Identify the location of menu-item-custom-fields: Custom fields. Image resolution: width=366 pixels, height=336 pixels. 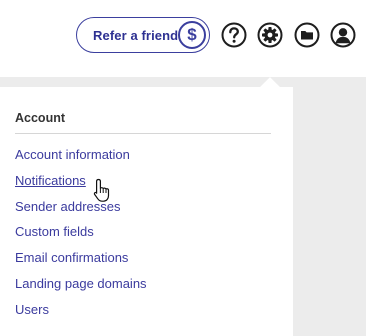
(54, 231).